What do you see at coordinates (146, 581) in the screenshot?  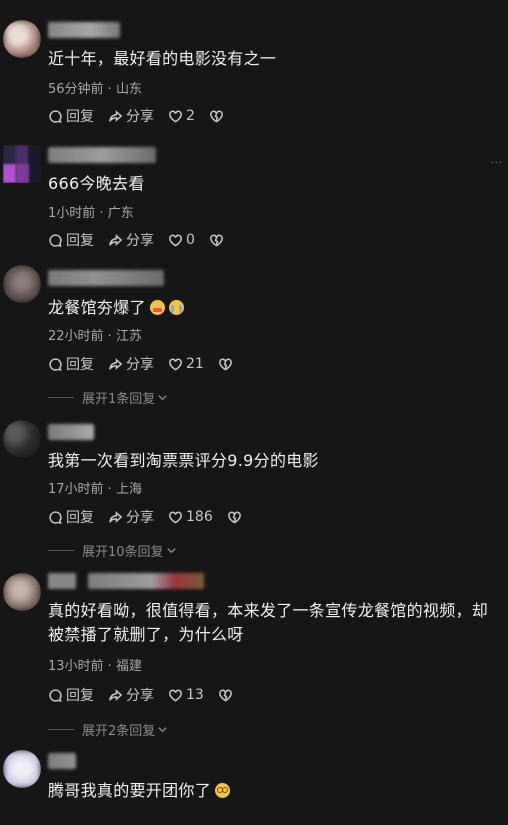 I see `username-badge` at bounding box center [146, 581].